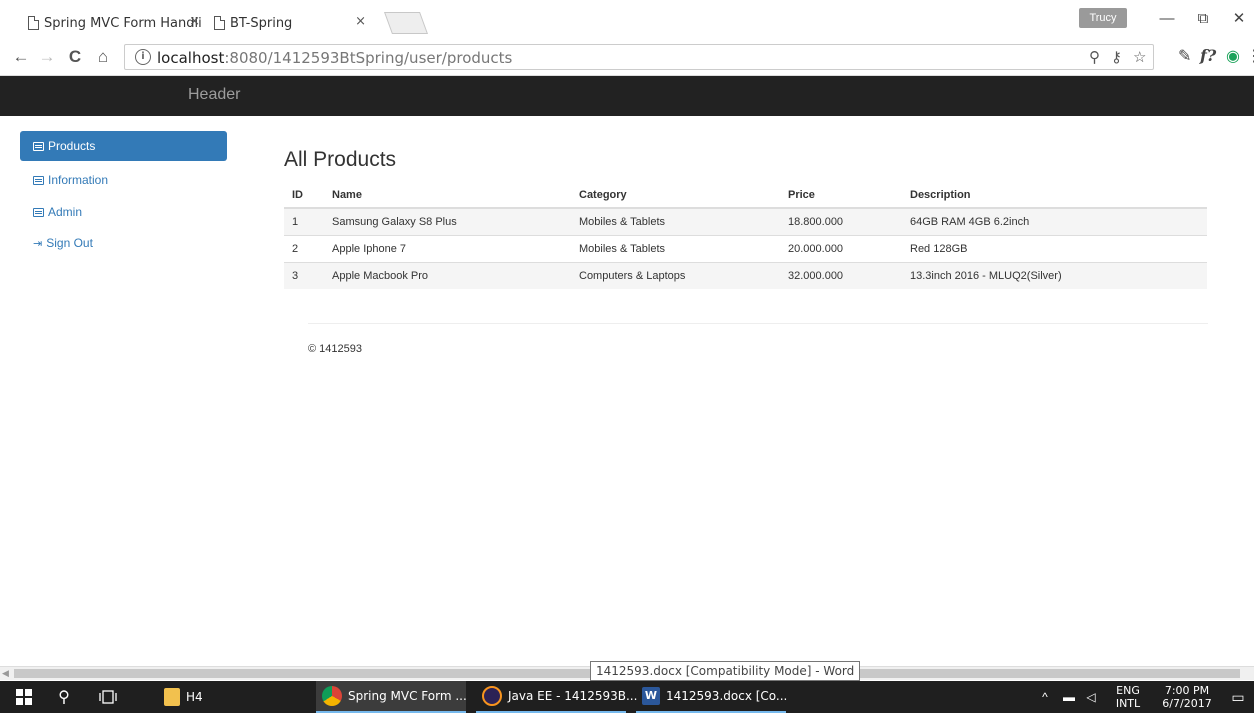  Describe the element at coordinates (841, 275) in the screenshot. I see `cell-price: 32.000.000` at that location.